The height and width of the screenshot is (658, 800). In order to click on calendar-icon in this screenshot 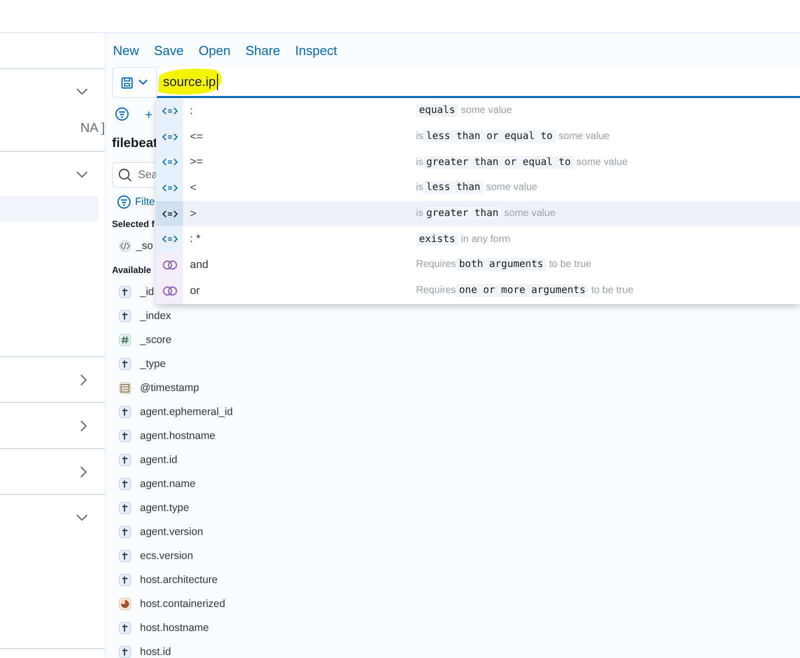, I will do `click(125, 388)`.